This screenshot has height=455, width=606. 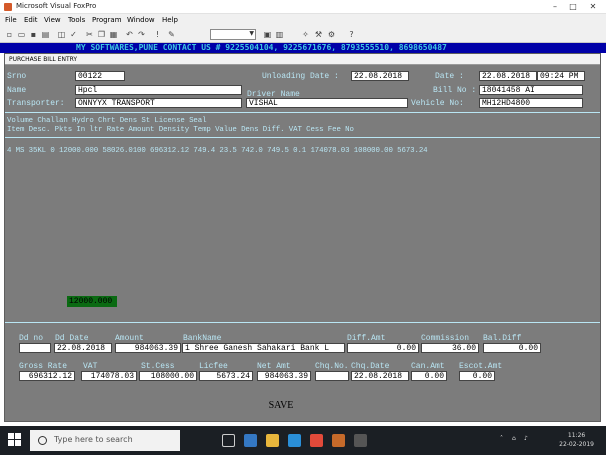 What do you see at coordinates (281, 406) in the screenshot?
I see `save-button: SAVE` at bounding box center [281, 406].